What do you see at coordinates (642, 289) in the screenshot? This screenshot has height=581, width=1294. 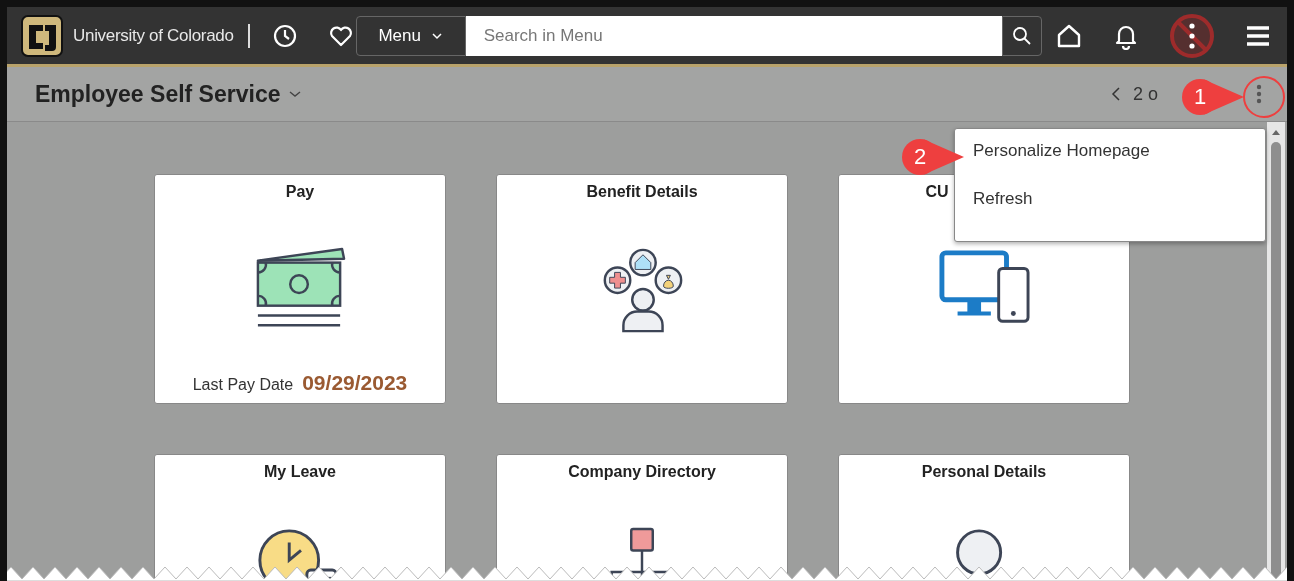 I see `homepage-tile: Benefit Details` at bounding box center [642, 289].